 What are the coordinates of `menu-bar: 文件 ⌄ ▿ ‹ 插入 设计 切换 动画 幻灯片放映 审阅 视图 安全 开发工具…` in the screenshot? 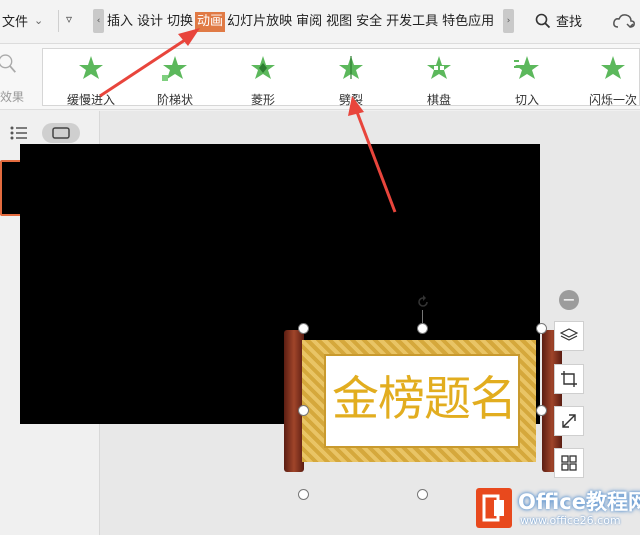 It's located at (320, 22).